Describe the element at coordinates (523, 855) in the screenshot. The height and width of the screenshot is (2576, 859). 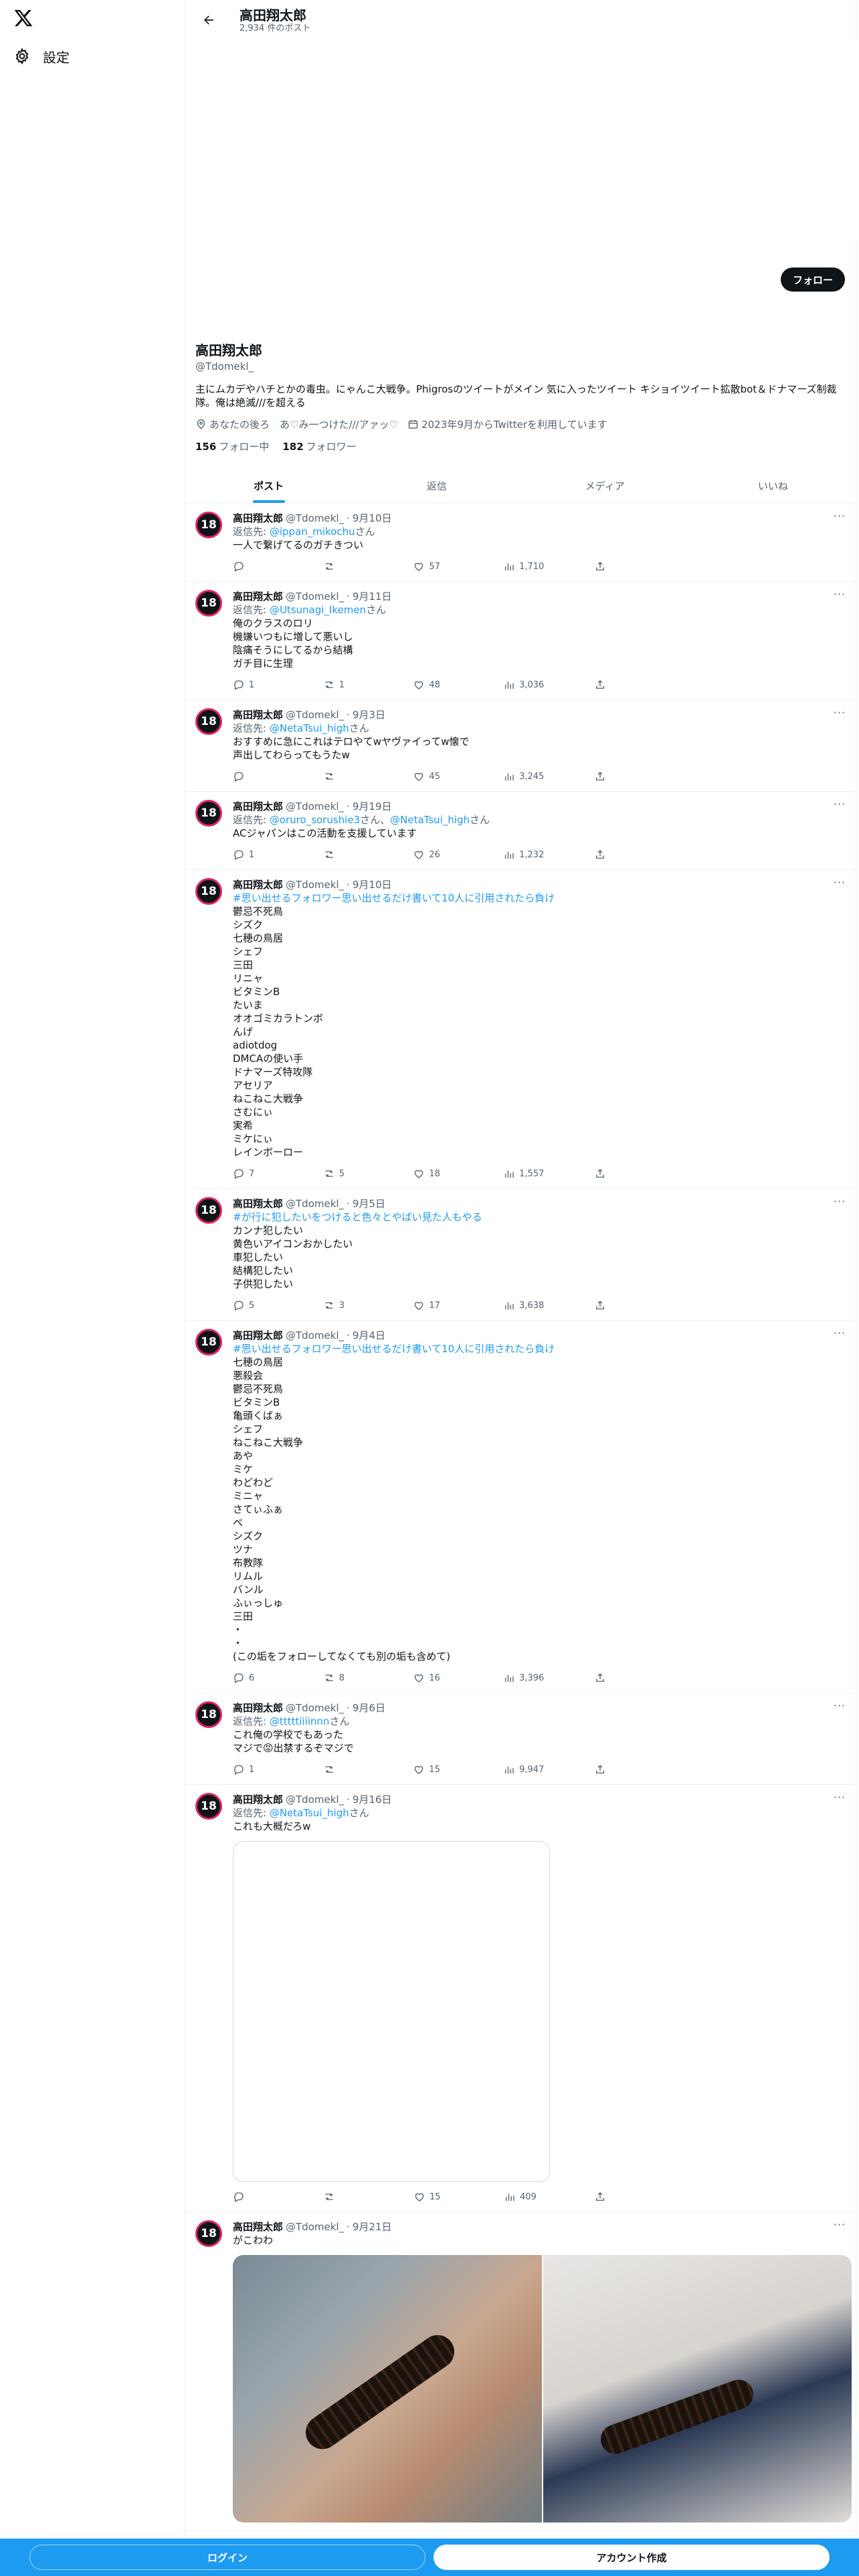
I see `views-button: 1,232` at that location.